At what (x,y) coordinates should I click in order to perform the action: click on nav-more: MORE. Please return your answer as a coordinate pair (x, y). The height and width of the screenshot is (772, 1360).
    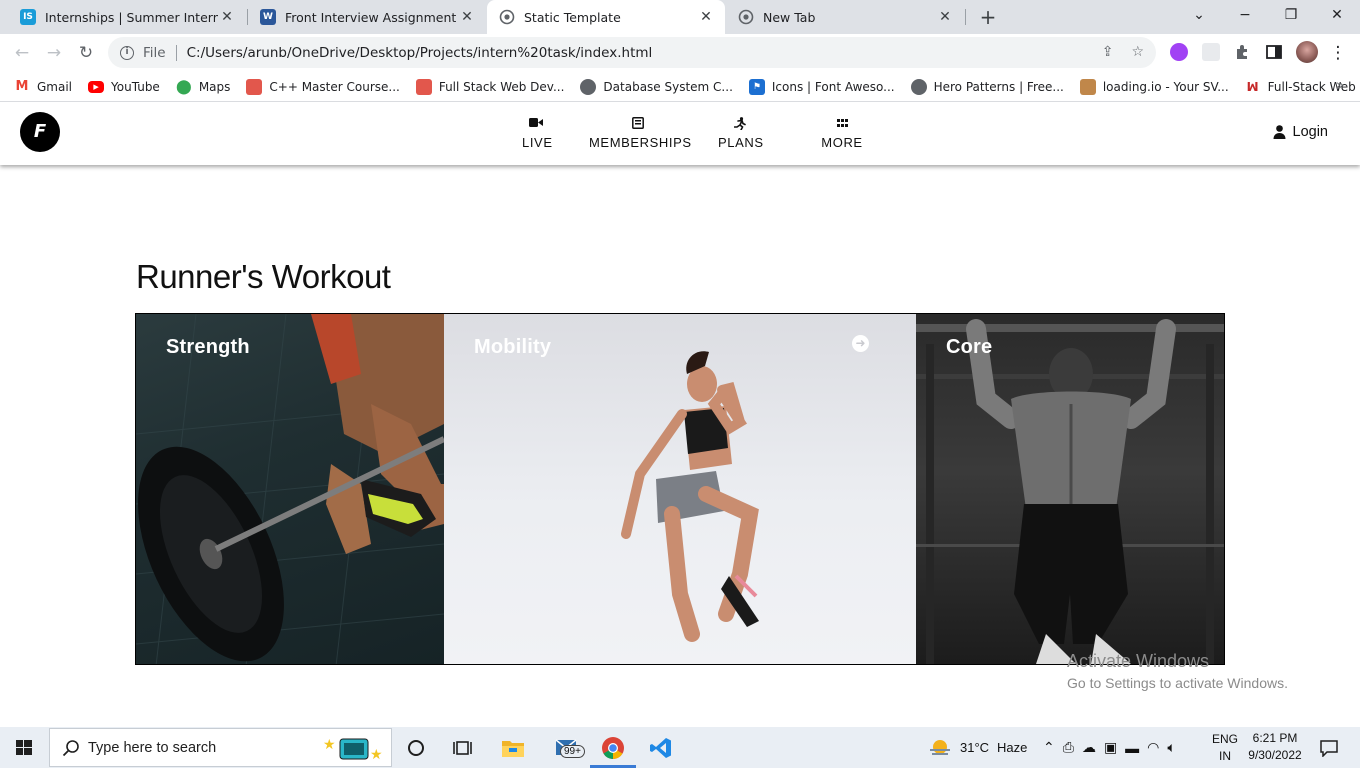
    Looking at the image, I should click on (842, 133).